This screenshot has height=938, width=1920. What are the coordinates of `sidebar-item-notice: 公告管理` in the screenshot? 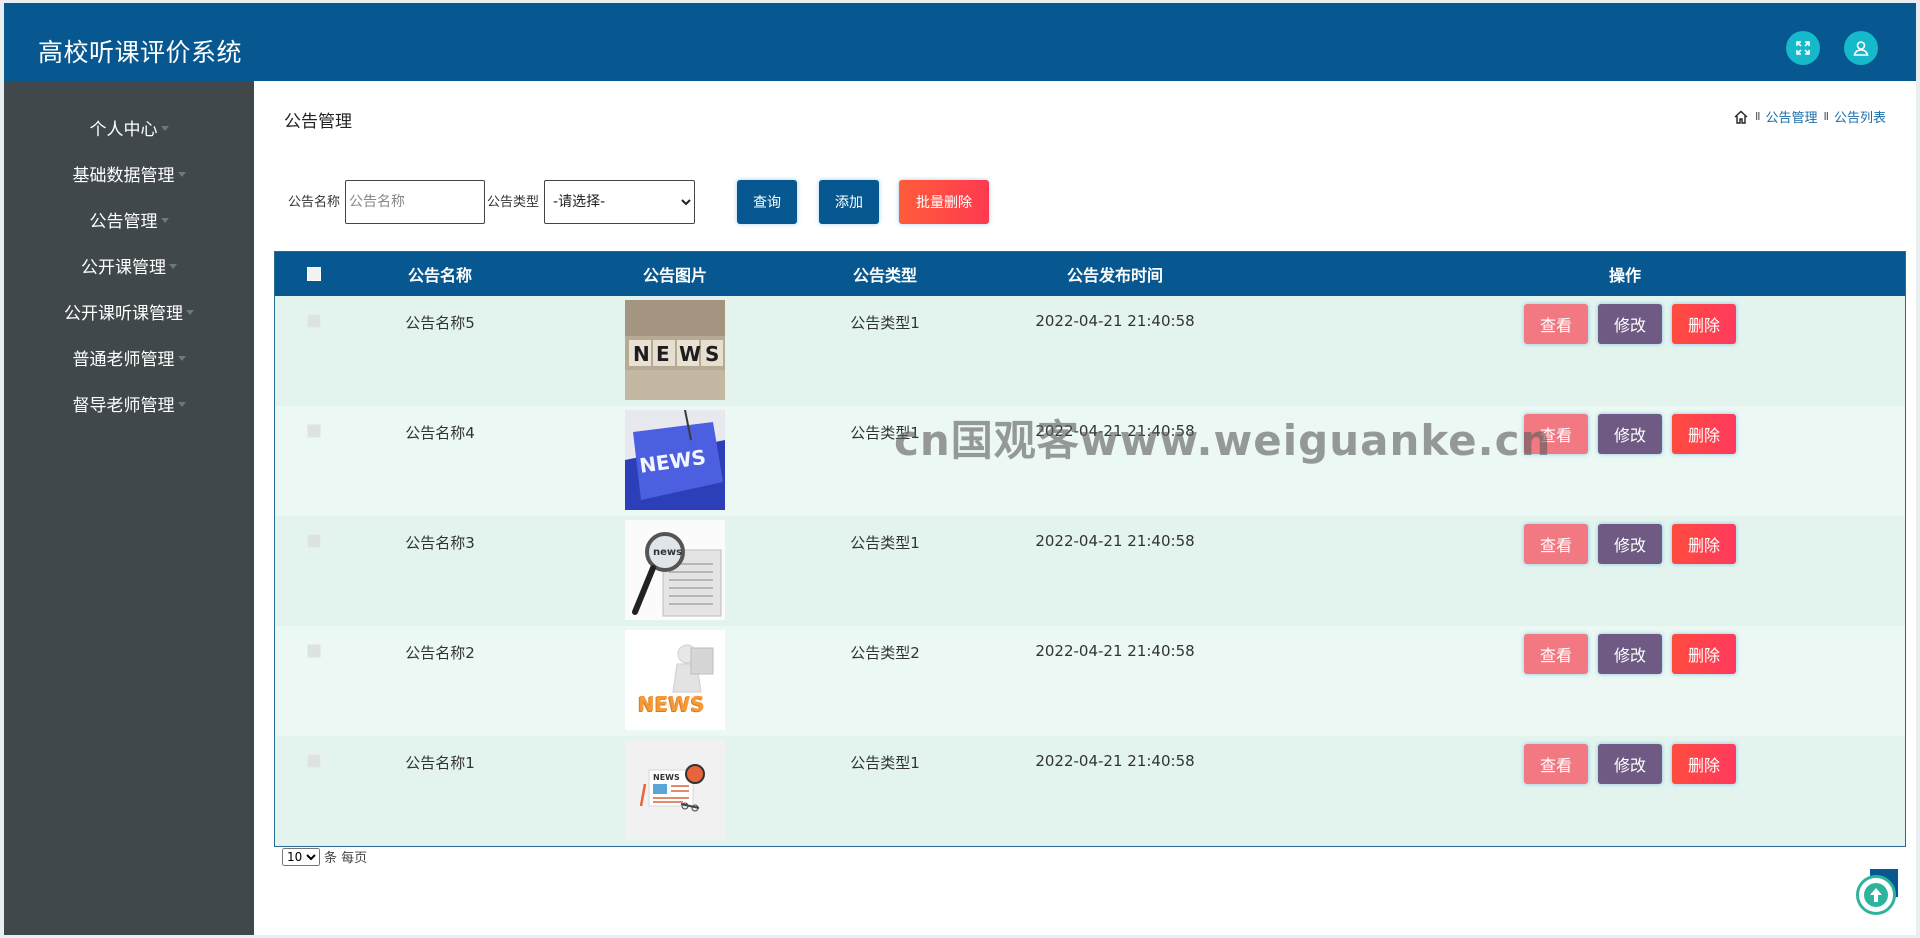 It's located at (129, 219).